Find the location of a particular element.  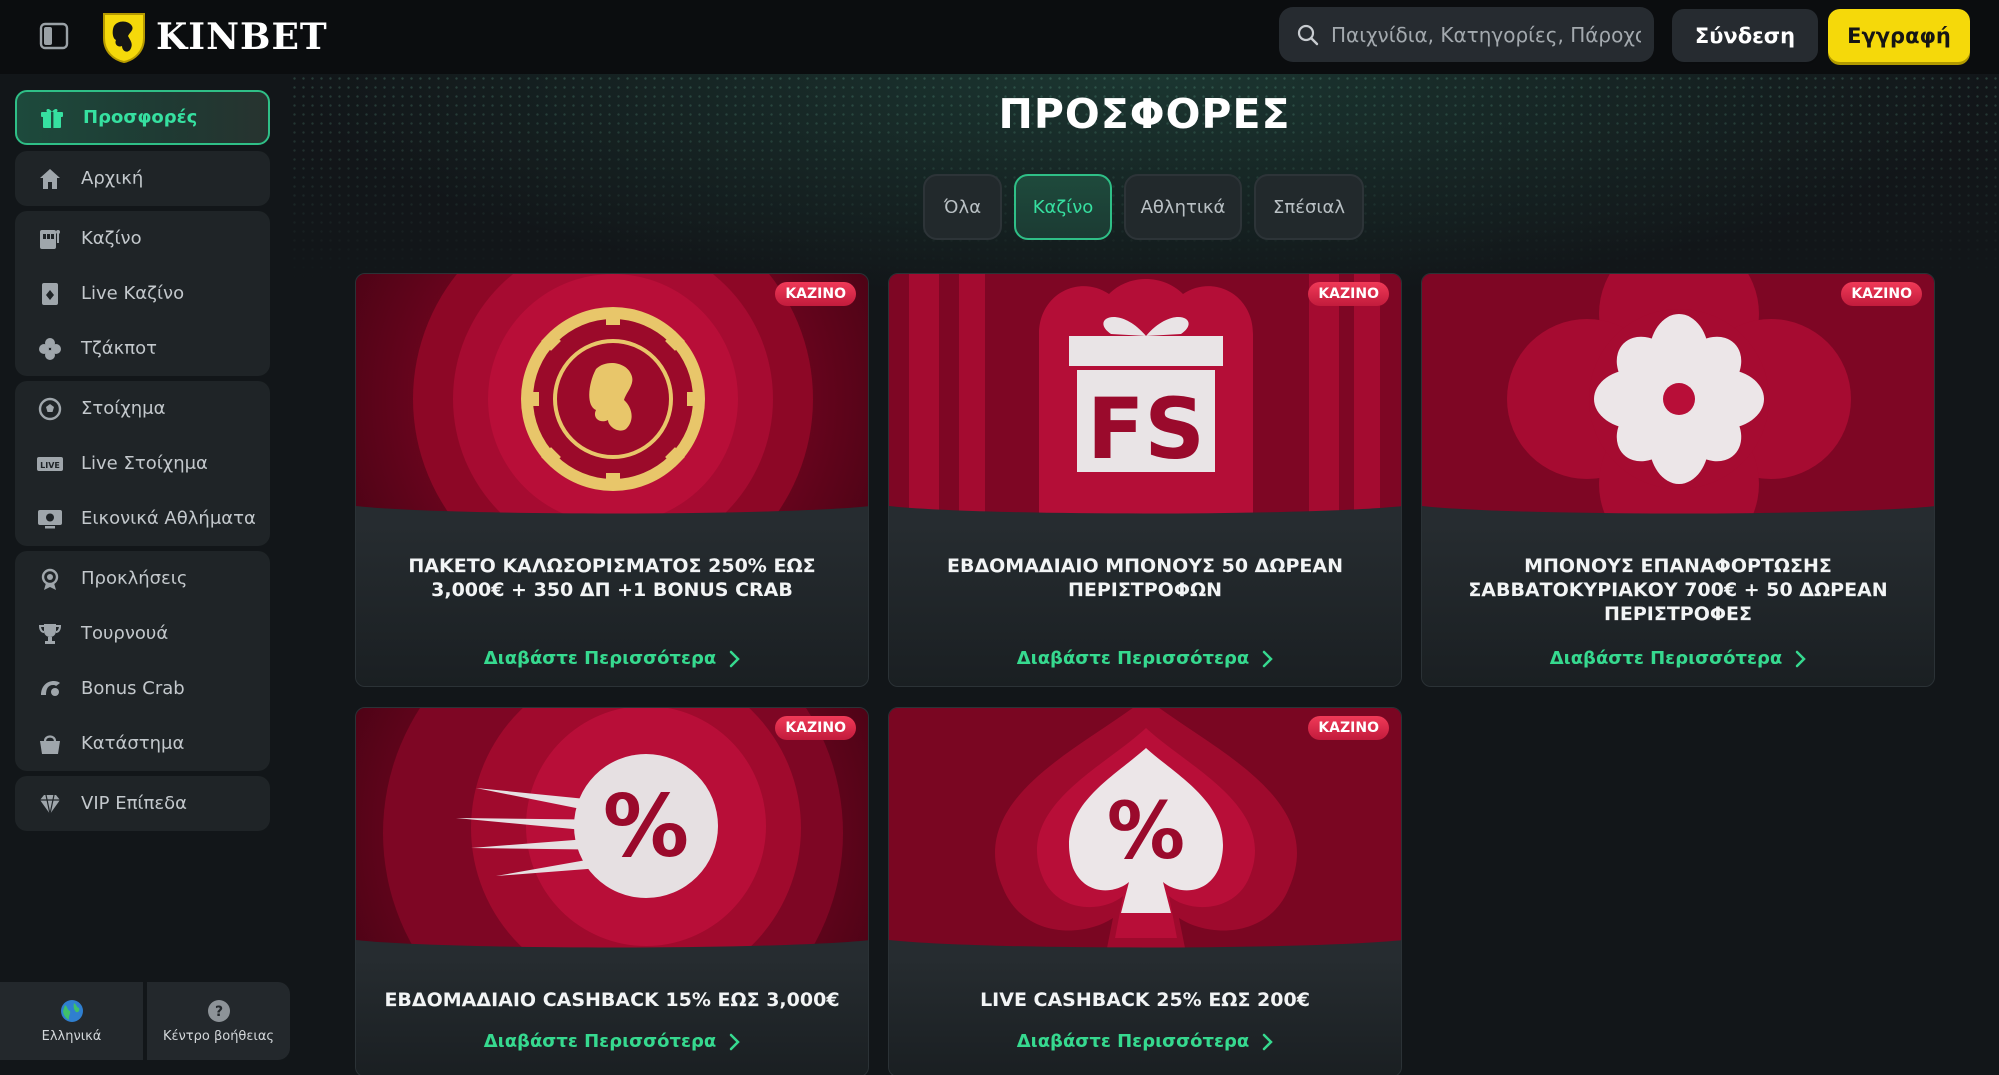

search-icon is located at coordinates (1308, 34).